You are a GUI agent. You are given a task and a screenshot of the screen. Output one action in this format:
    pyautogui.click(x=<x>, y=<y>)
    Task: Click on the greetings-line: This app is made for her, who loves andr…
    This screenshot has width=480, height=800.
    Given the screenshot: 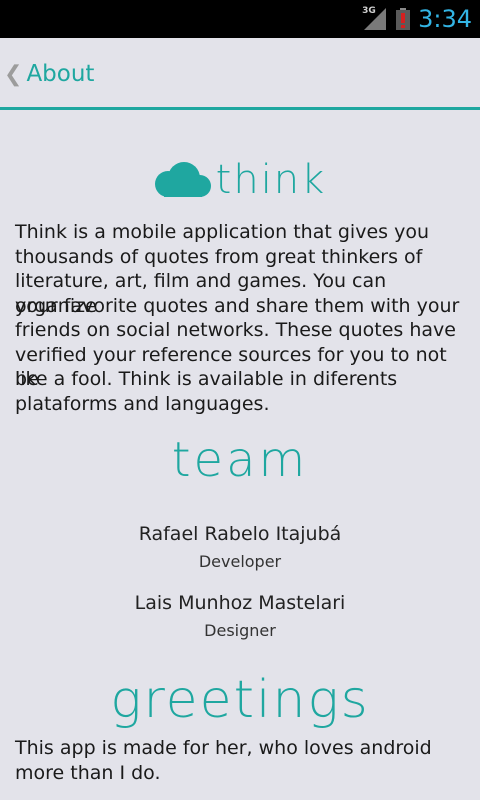 What is the action you would take?
    pyautogui.click(x=223, y=748)
    